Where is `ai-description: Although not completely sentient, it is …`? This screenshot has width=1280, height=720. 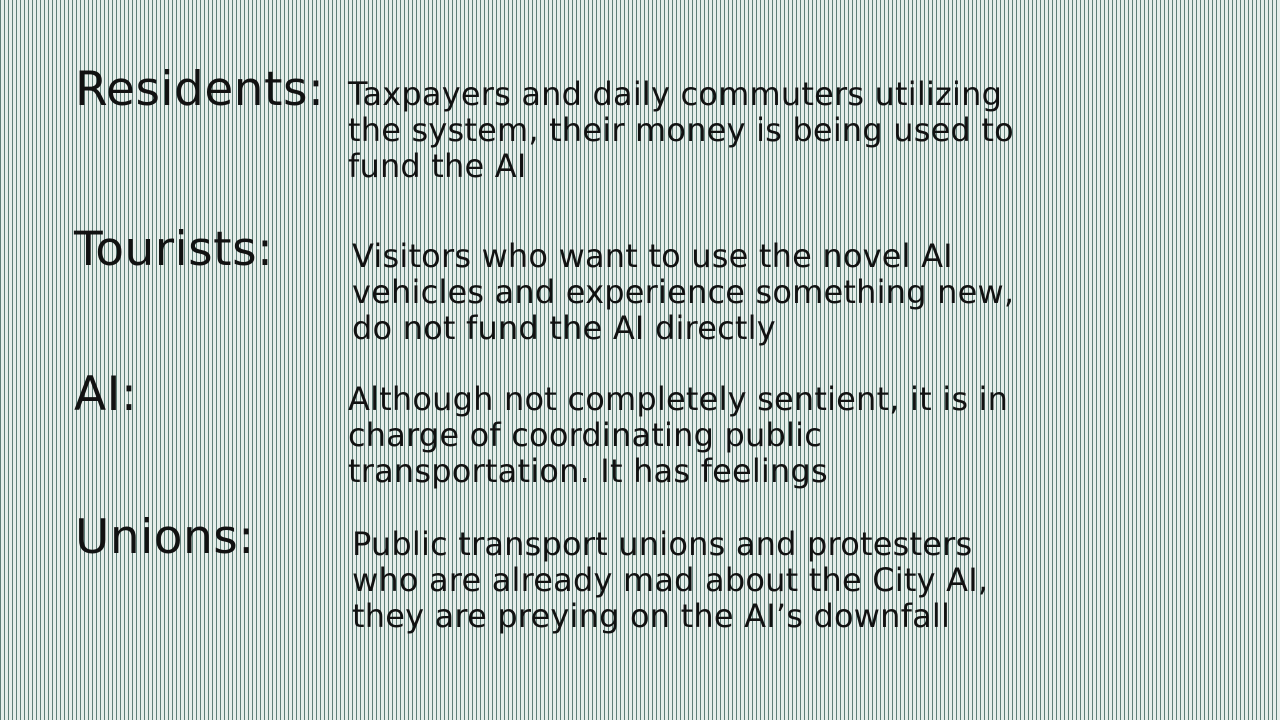 ai-description: Although not completely sentient, it is … is located at coordinates (678, 435).